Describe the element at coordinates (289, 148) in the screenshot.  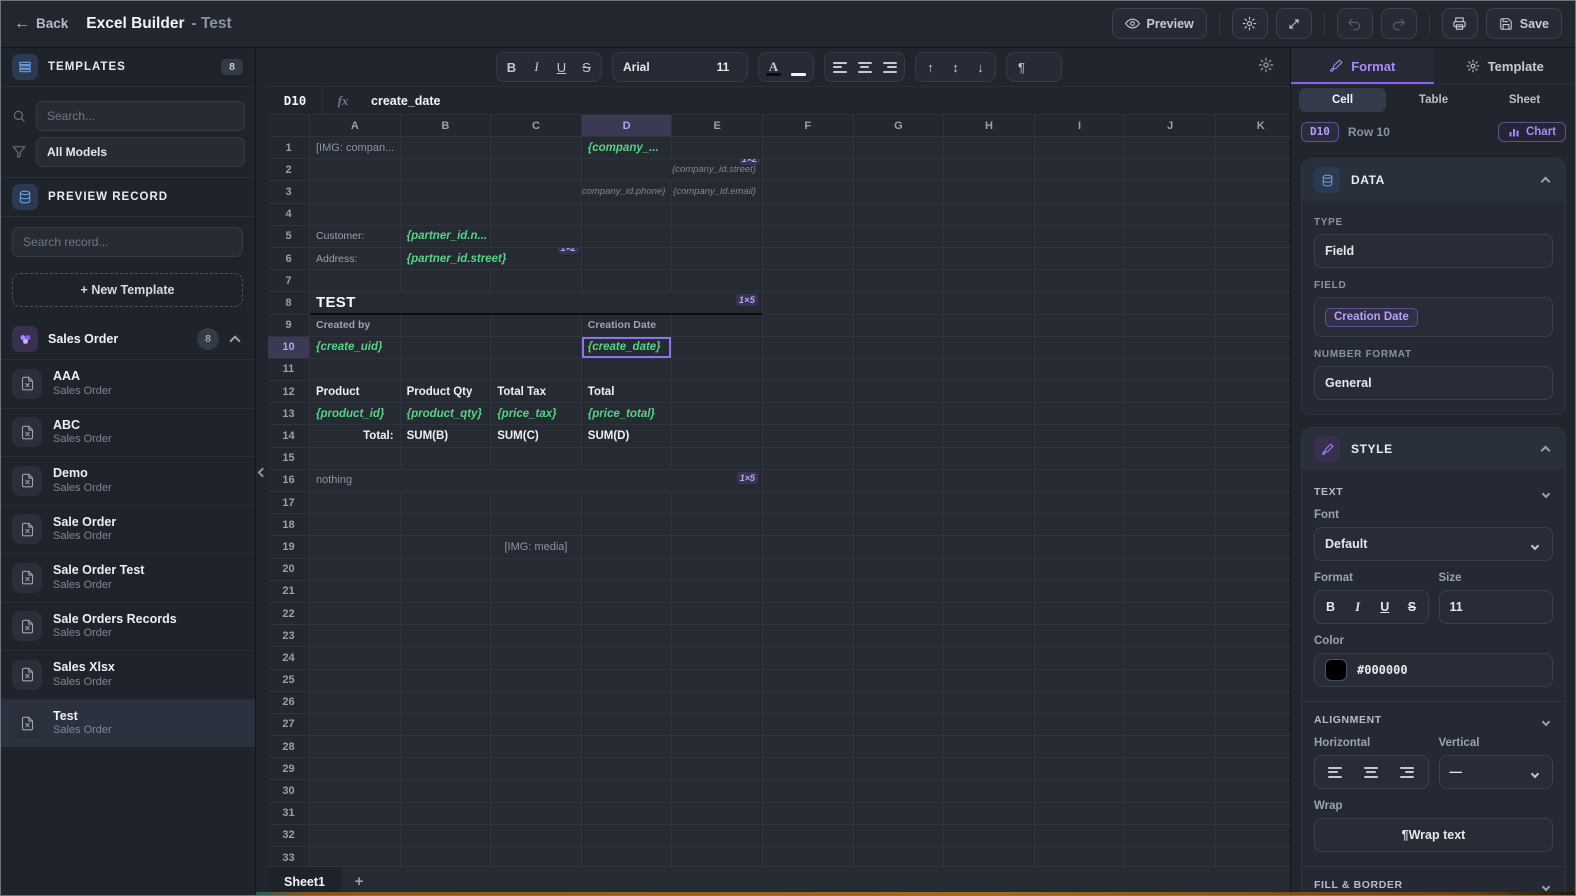
I see `row-header-1: 1` at that location.